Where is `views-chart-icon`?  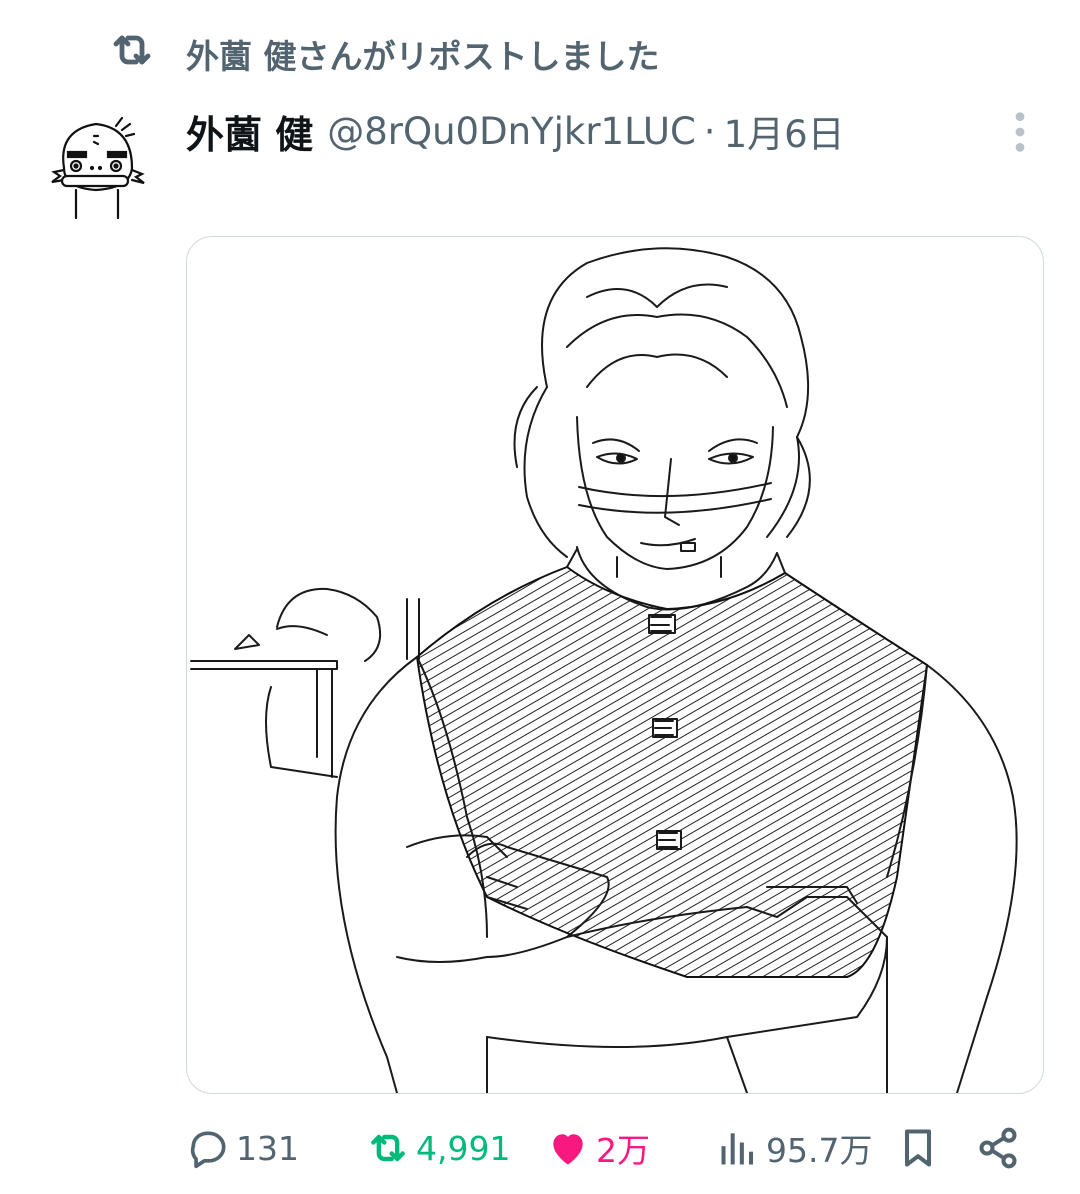 views-chart-icon is located at coordinates (737, 1149).